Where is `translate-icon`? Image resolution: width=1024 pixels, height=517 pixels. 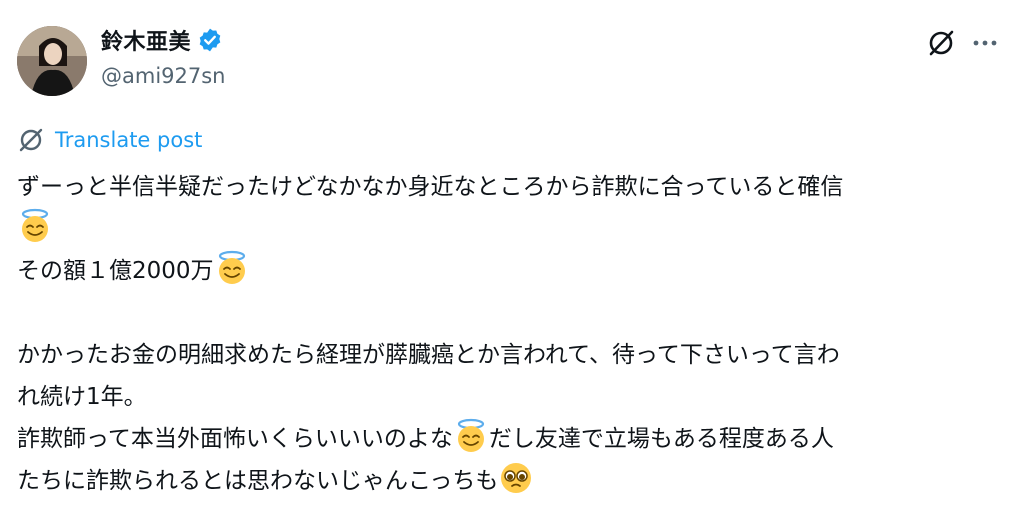
translate-icon is located at coordinates (31, 140).